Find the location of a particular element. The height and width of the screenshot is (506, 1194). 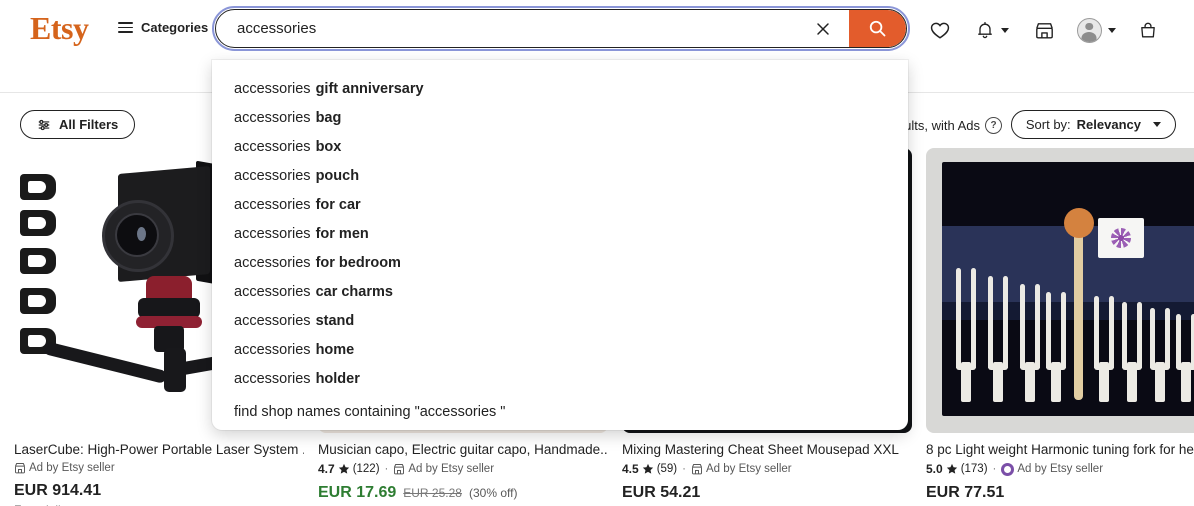

suggestion-item: accessories holder is located at coordinates (560, 378).